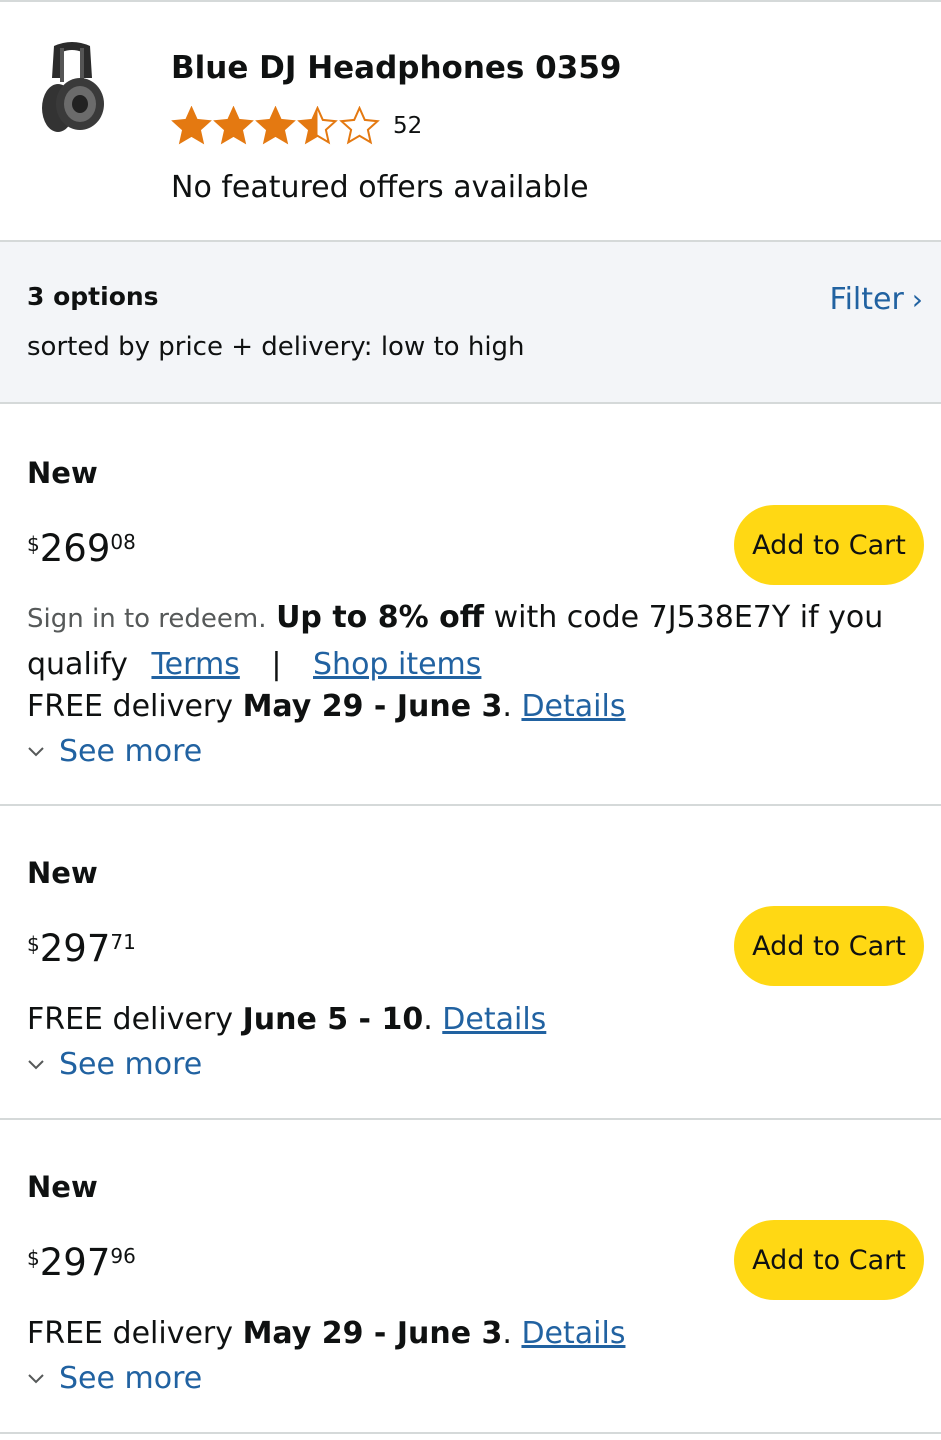 The height and width of the screenshot is (1440, 941). What do you see at coordinates (380, 617) in the screenshot?
I see `promo-discount: Up to 8% off` at bounding box center [380, 617].